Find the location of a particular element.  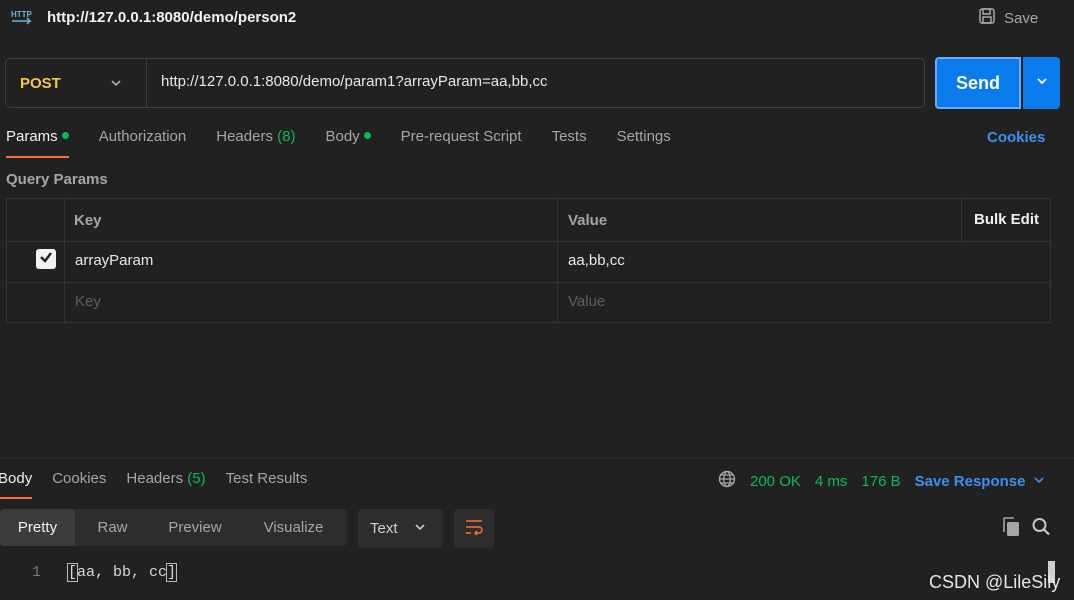

resp-tab-body: Body is located at coordinates (16, 484).